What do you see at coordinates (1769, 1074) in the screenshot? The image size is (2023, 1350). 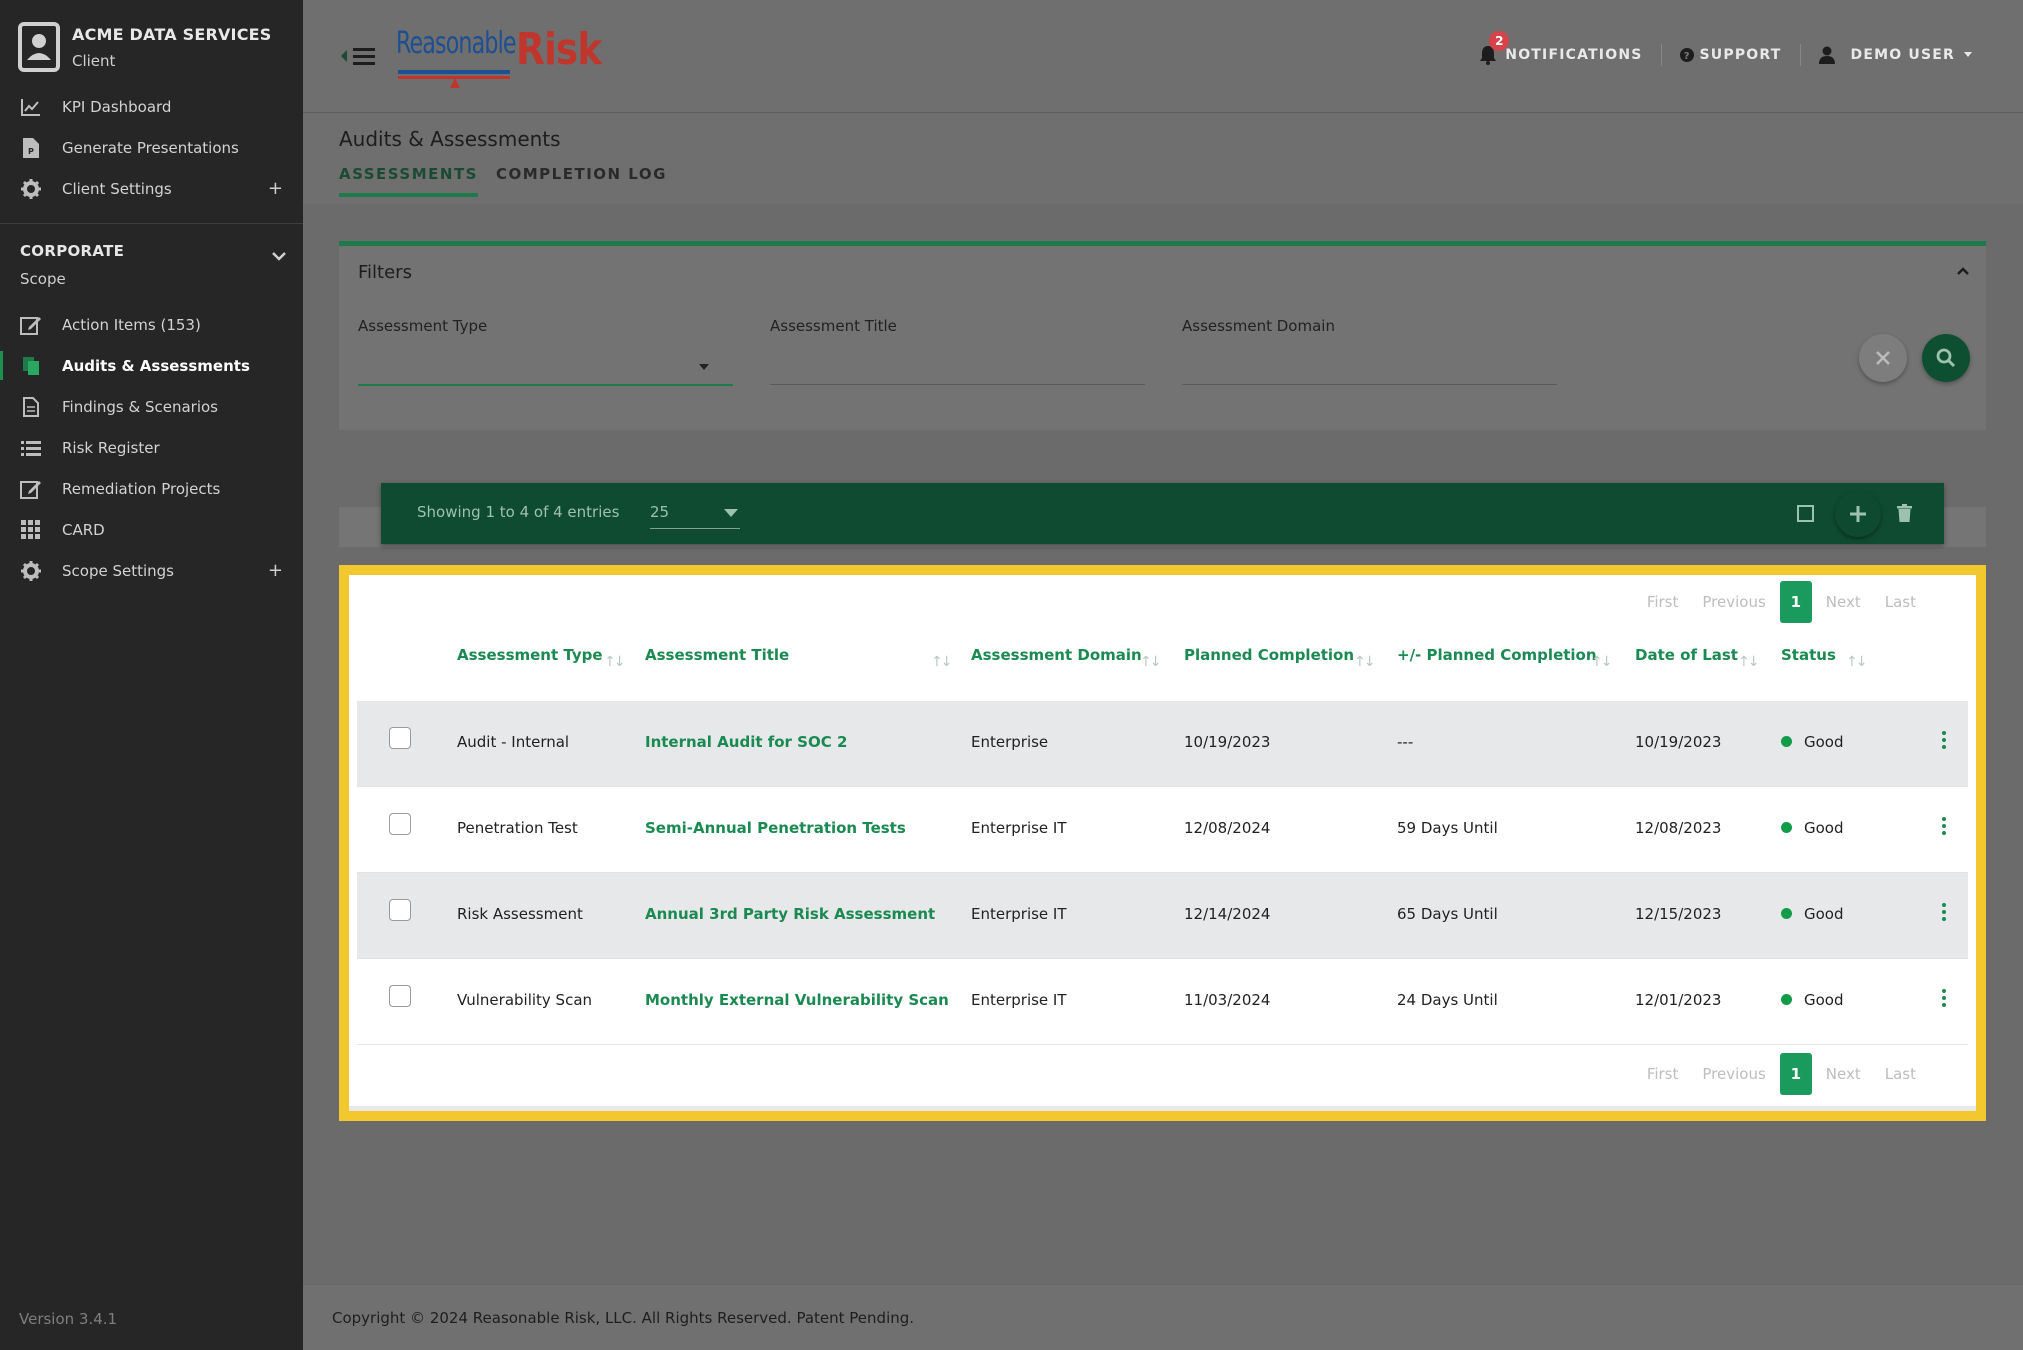 I see `pagination-bottom: First Previous 1 Next Last` at bounding box center [1769, 1074].